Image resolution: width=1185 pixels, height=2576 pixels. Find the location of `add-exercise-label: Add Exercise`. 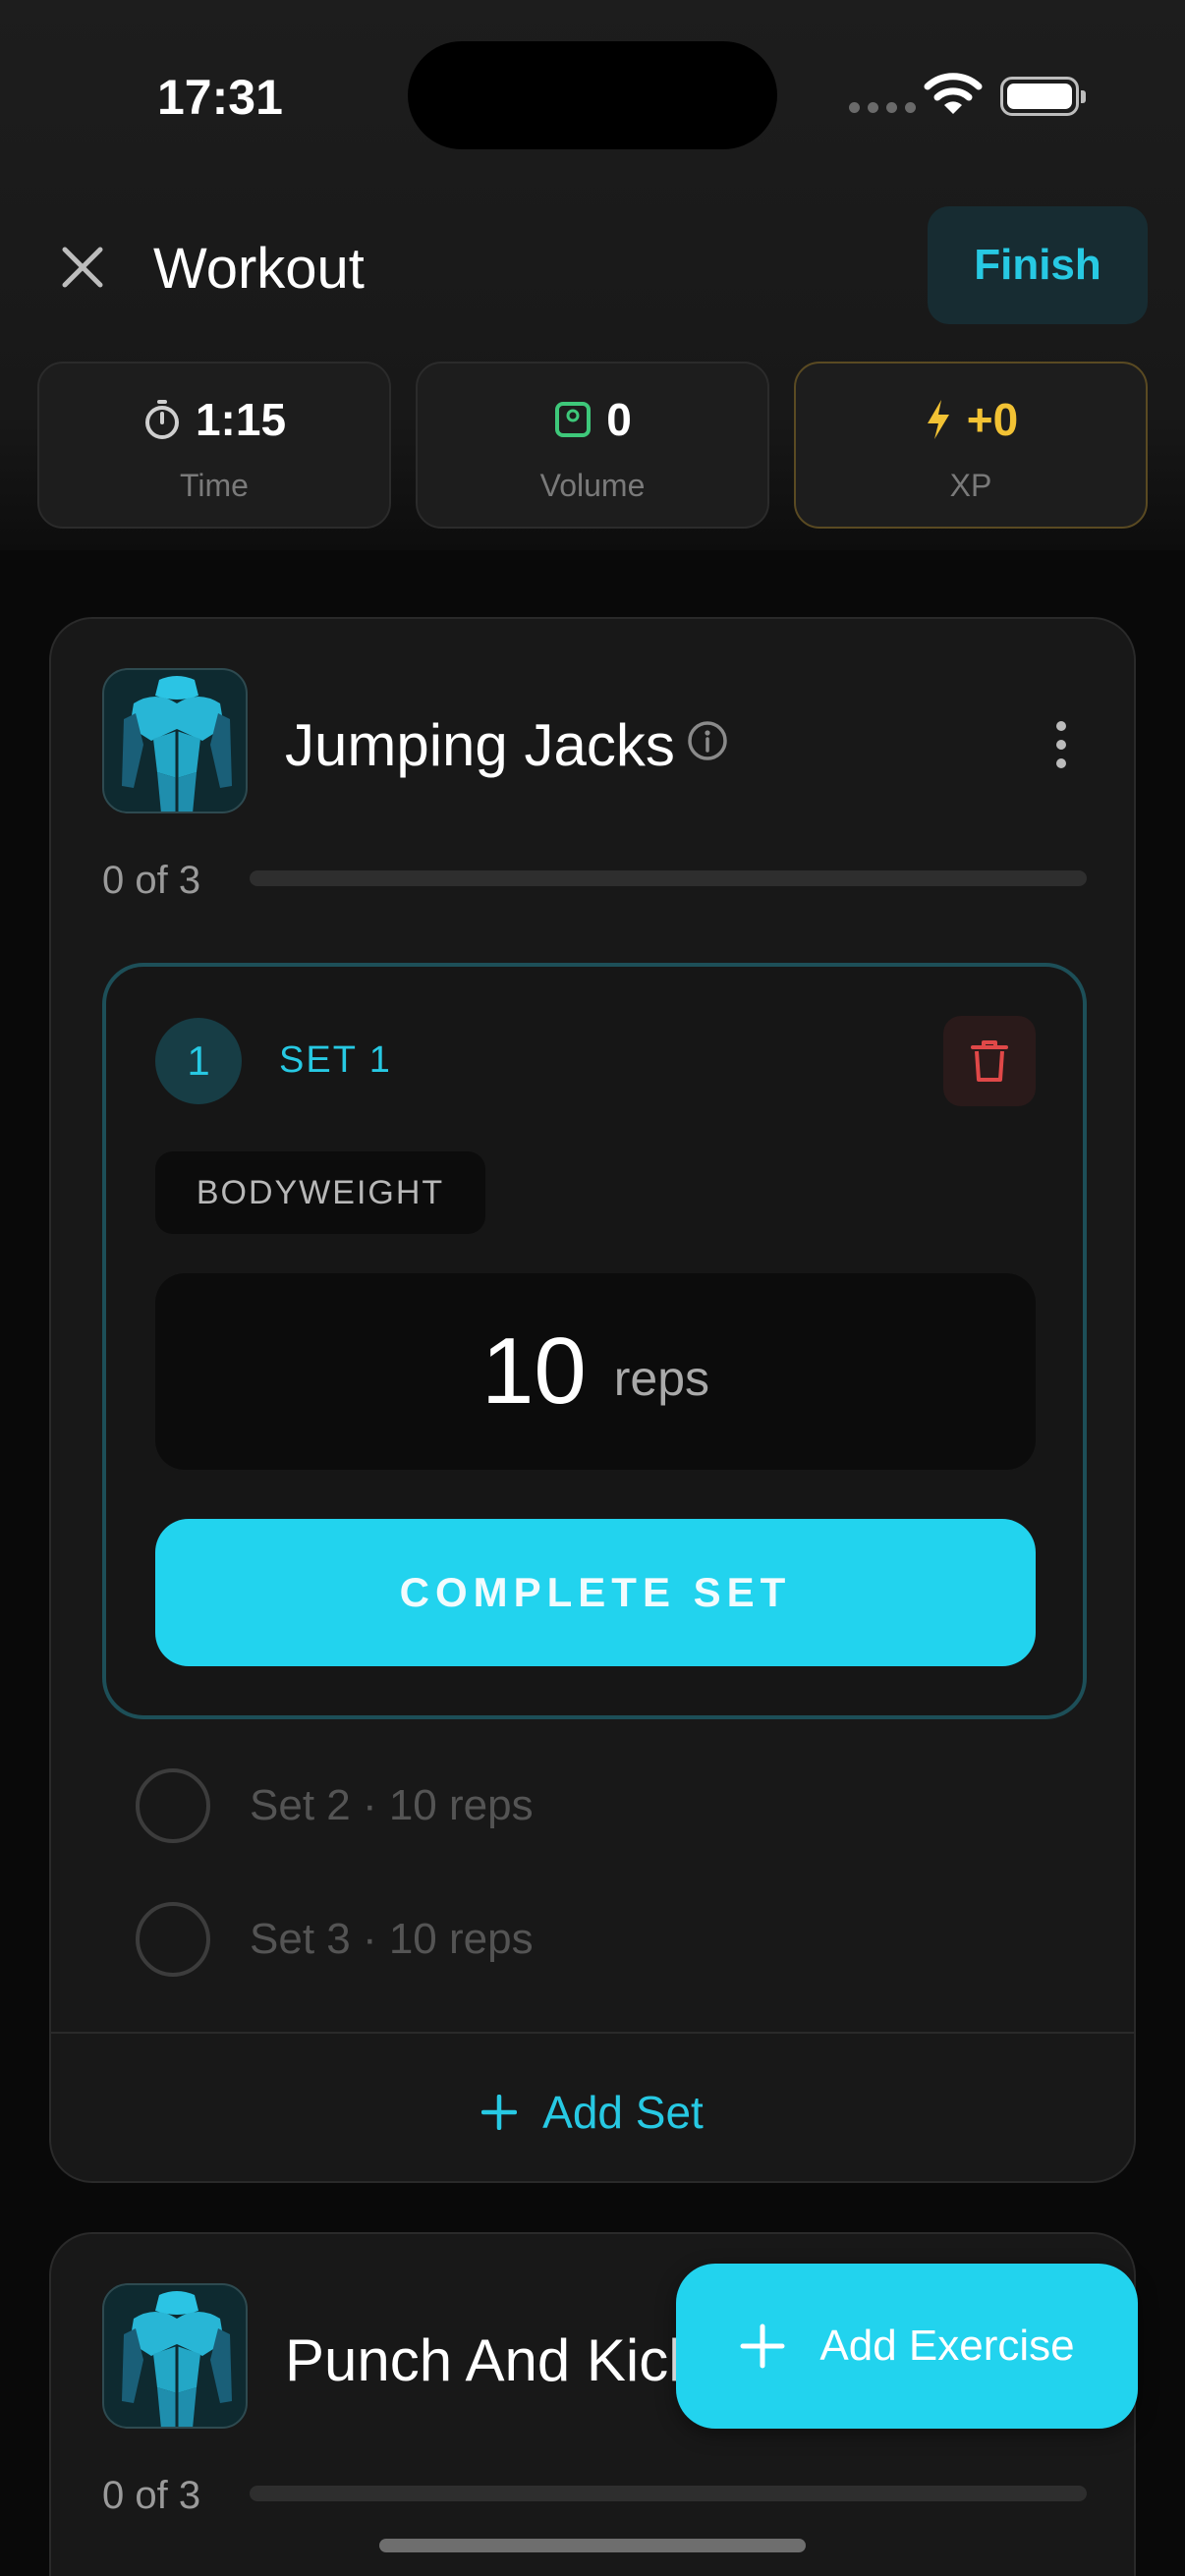

add-exercise-label: Add Exercise is located at coordinates (947, 2346).